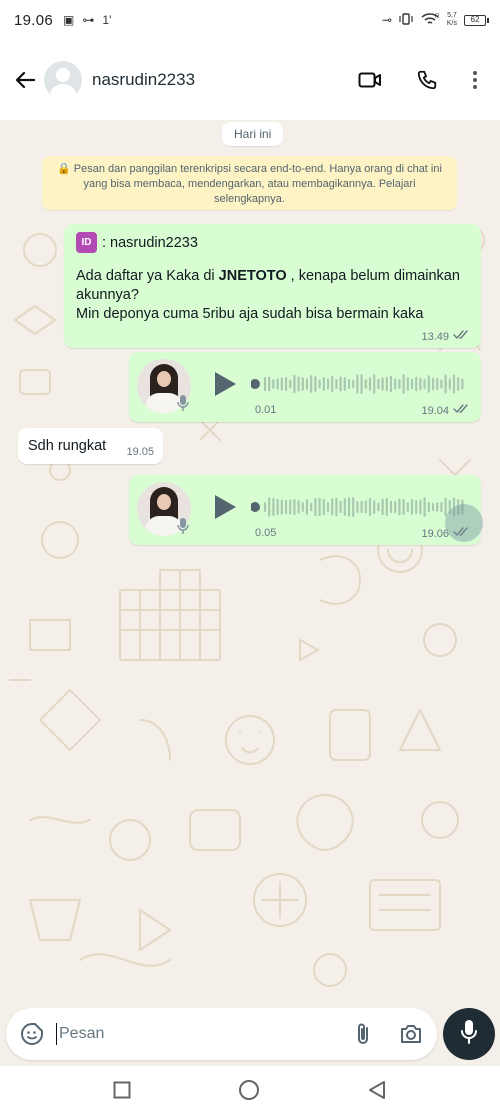 Image resolution: width=500 pixels, height=1119 pixels. Describe the element at coordinates (34, 20) in the screenshot. I see `status-time: 19.06` at that location.